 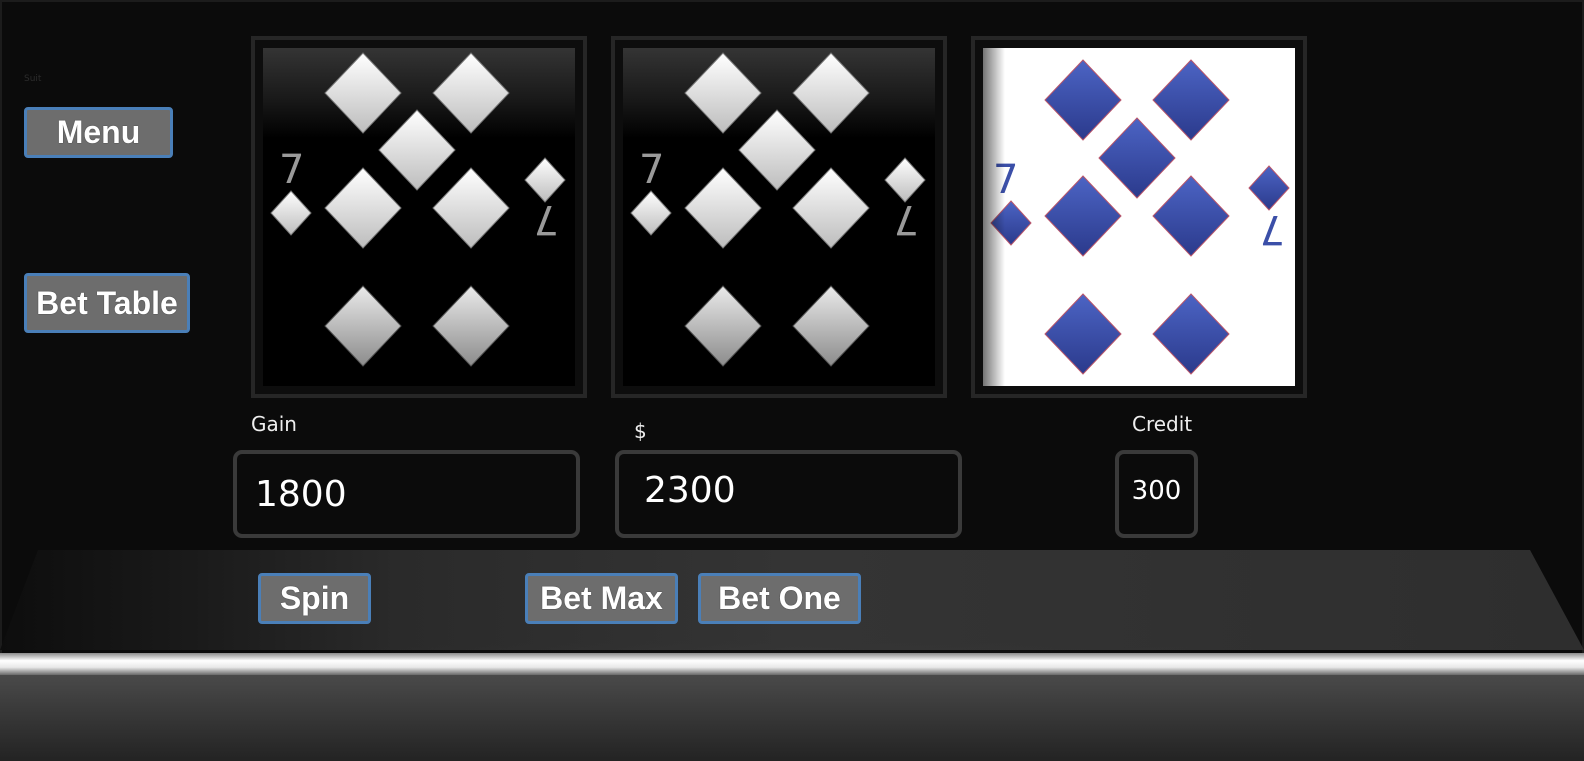 I want to click on gain-label: Gain, so click(x=274, y=424).